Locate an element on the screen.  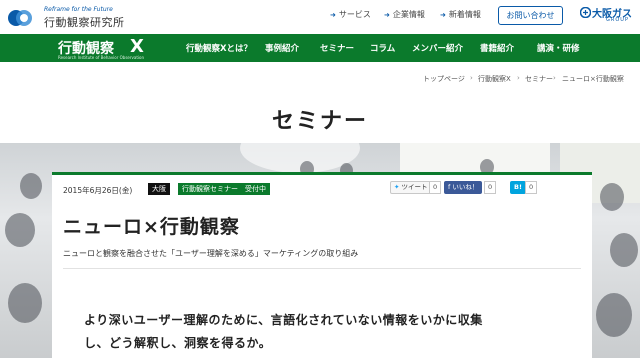
osaka-gas-mark-icon is located at coordinates (585, 12).